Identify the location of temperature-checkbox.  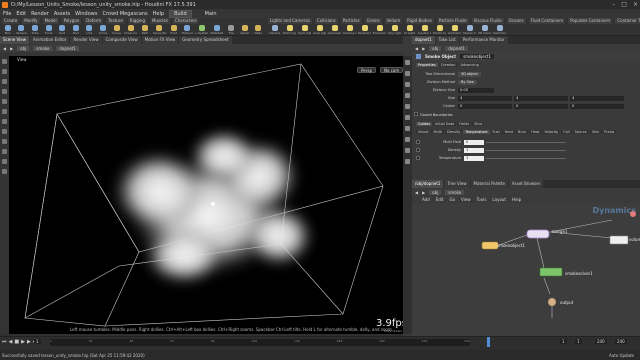
(418, 158).